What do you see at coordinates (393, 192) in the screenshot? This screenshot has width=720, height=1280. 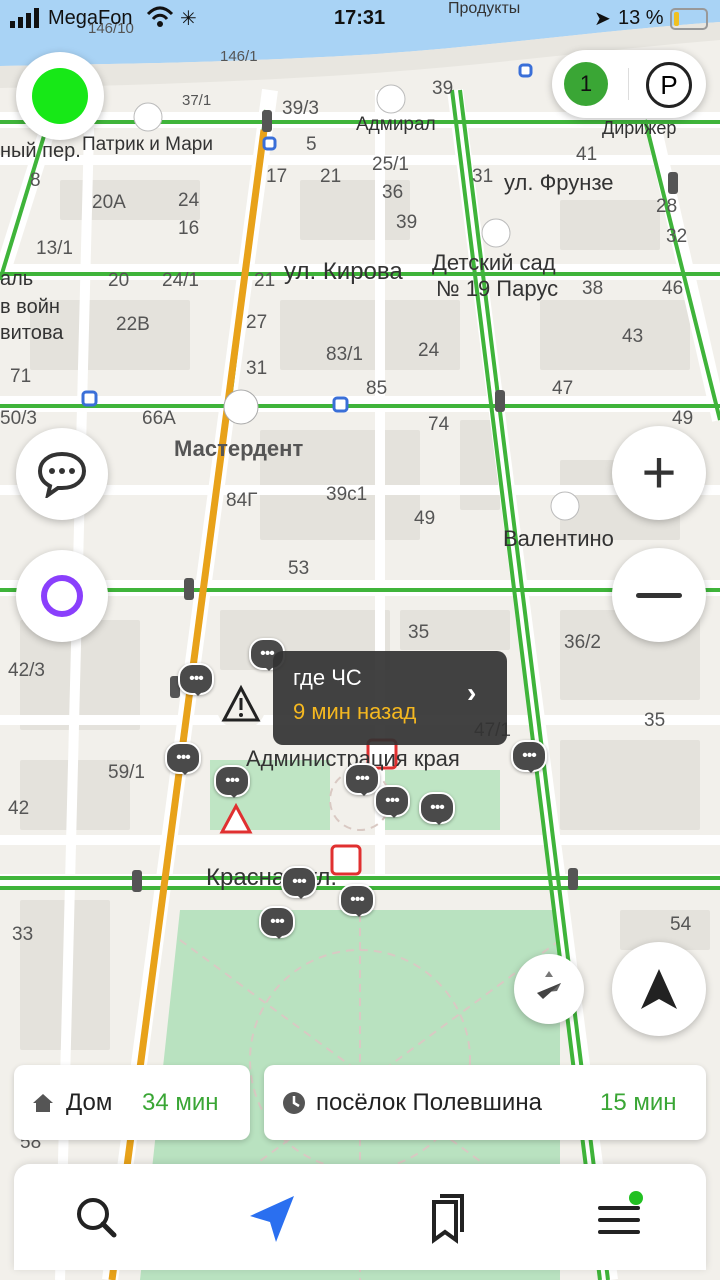 I see `house-number: 36` at bounding box center [393, 192].